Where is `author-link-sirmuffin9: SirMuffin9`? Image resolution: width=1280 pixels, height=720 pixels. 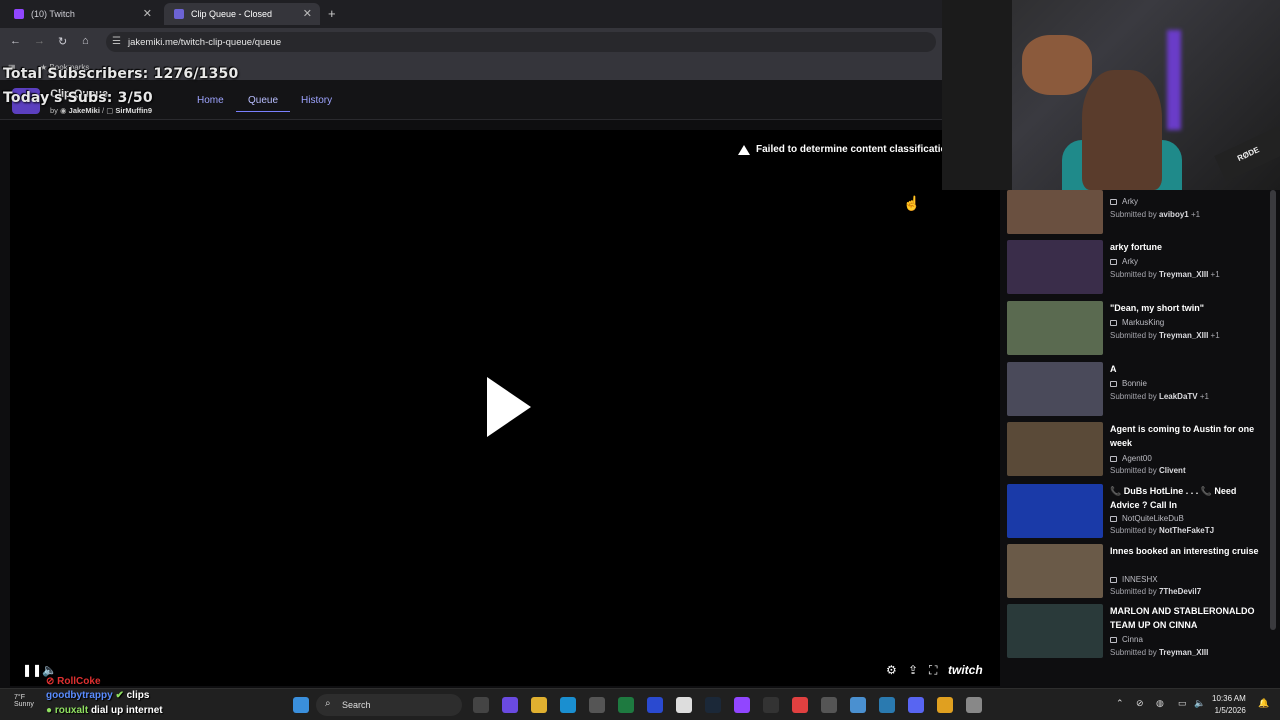
author-link-sirmuffin9: SirMuffin9 is located at coordinates (133, 110).